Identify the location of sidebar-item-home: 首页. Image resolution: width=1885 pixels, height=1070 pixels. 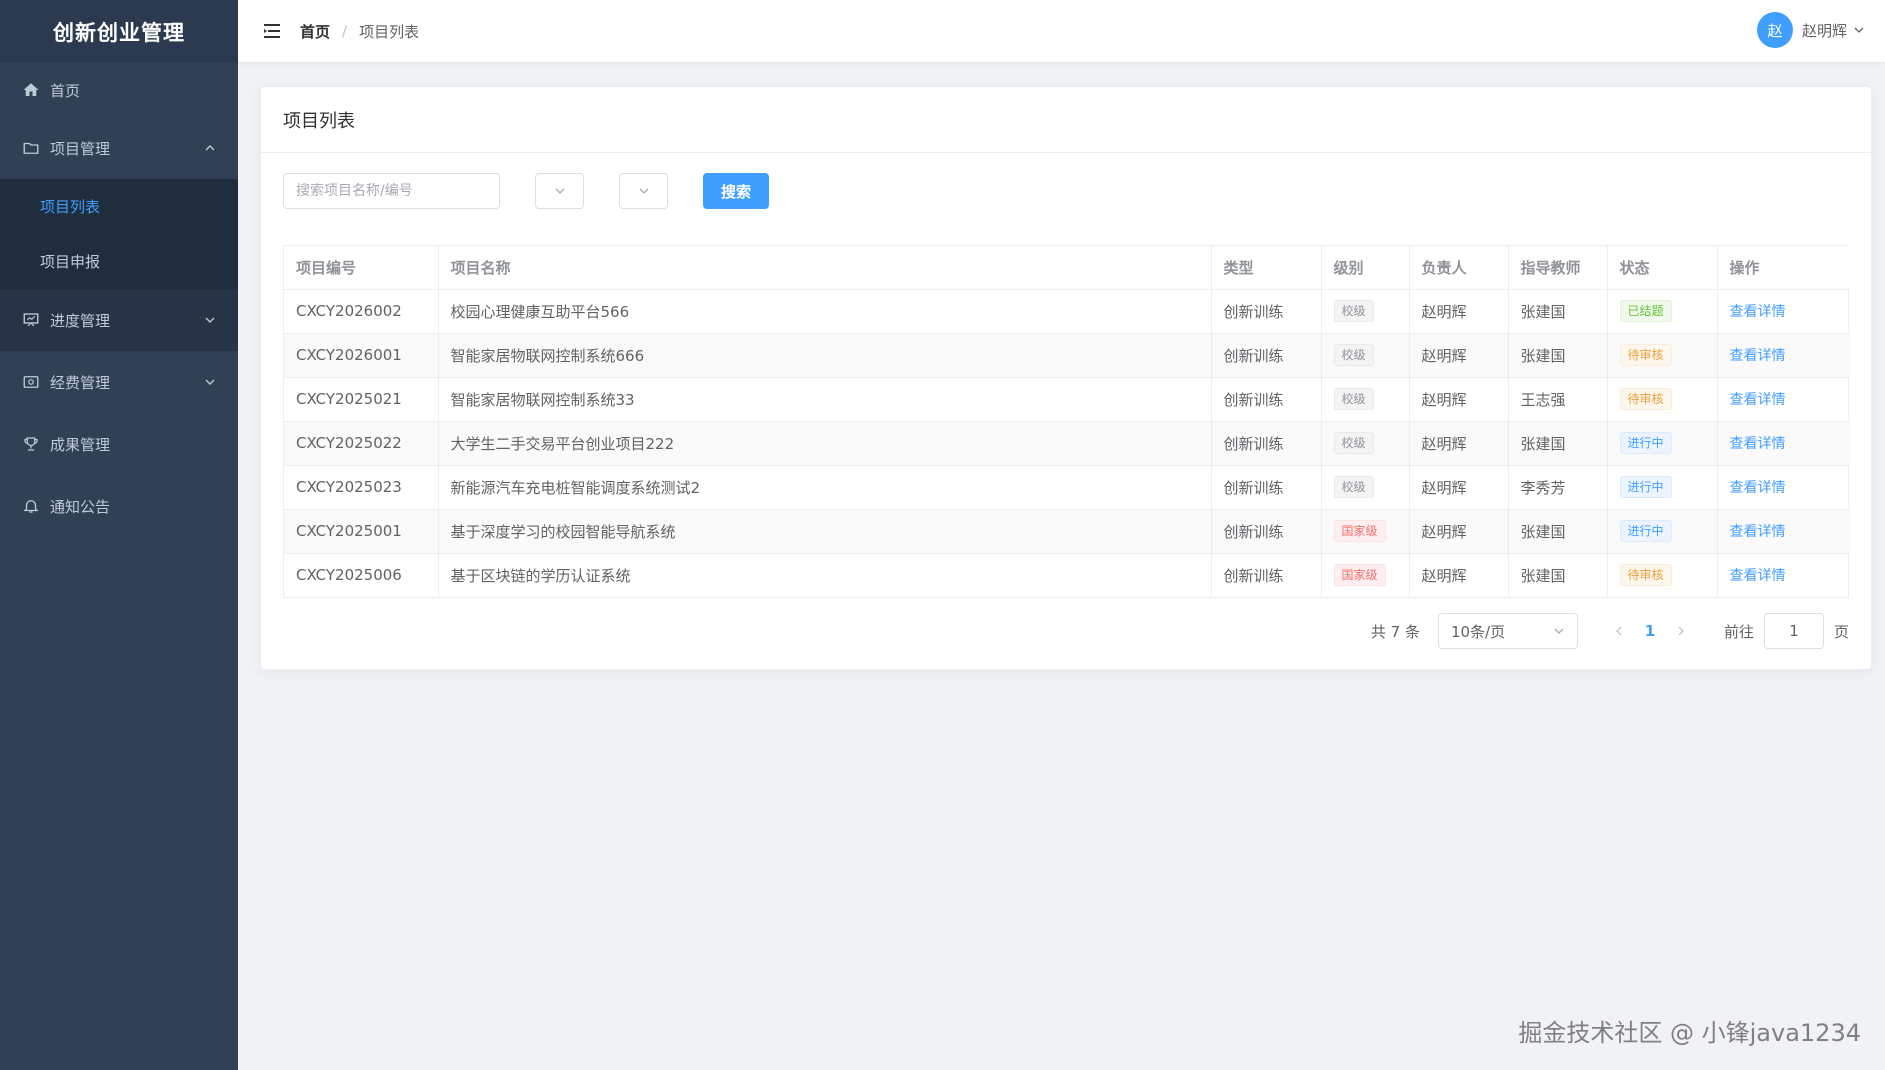
(119, 90).